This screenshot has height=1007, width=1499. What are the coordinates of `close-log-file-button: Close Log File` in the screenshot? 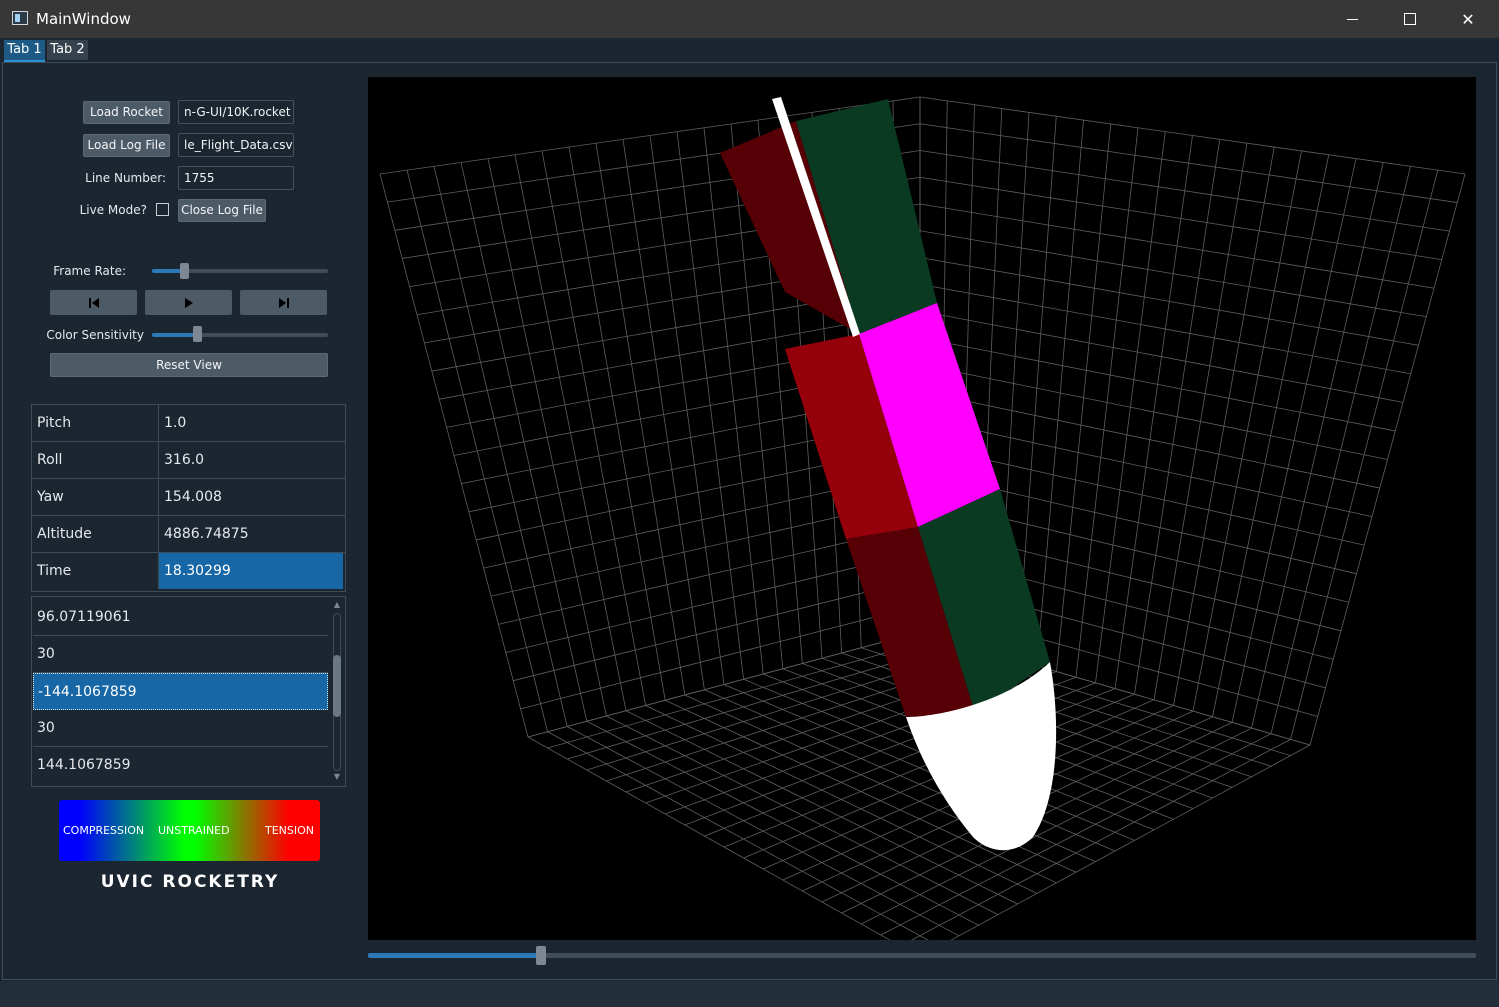 It's located at (222, 210).